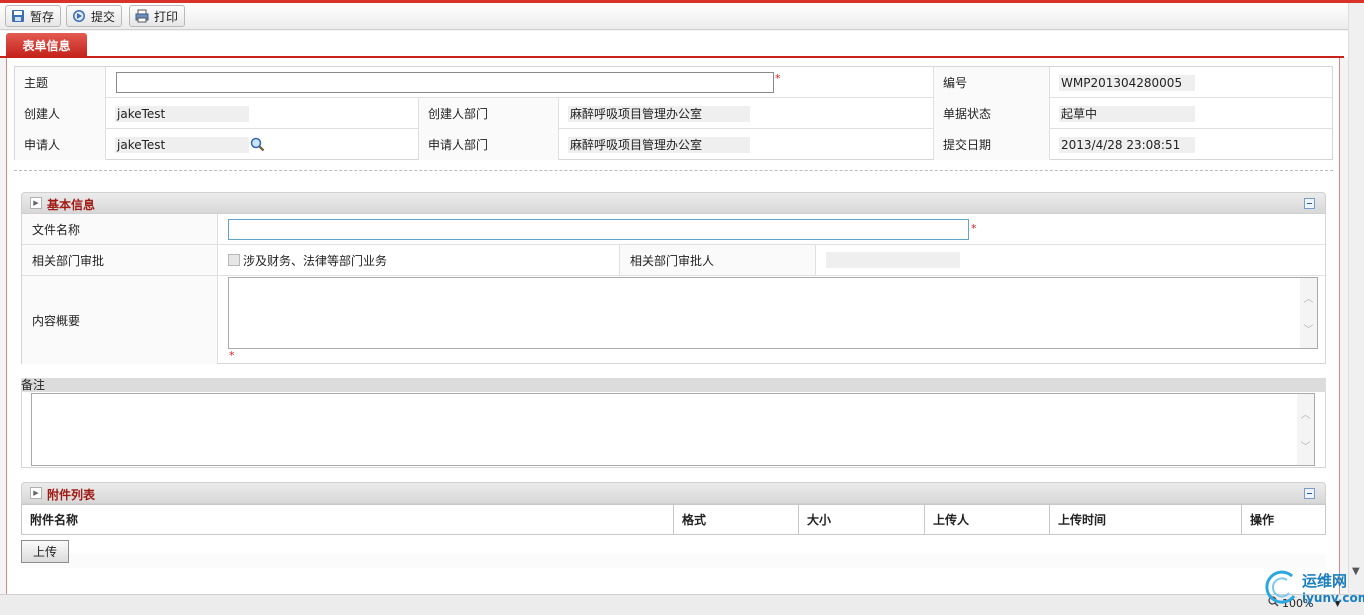 The height and width of the screenshot is (615, 1364). I want to click on dept-approver-label: 相关部门审批人, so click(718, 260).